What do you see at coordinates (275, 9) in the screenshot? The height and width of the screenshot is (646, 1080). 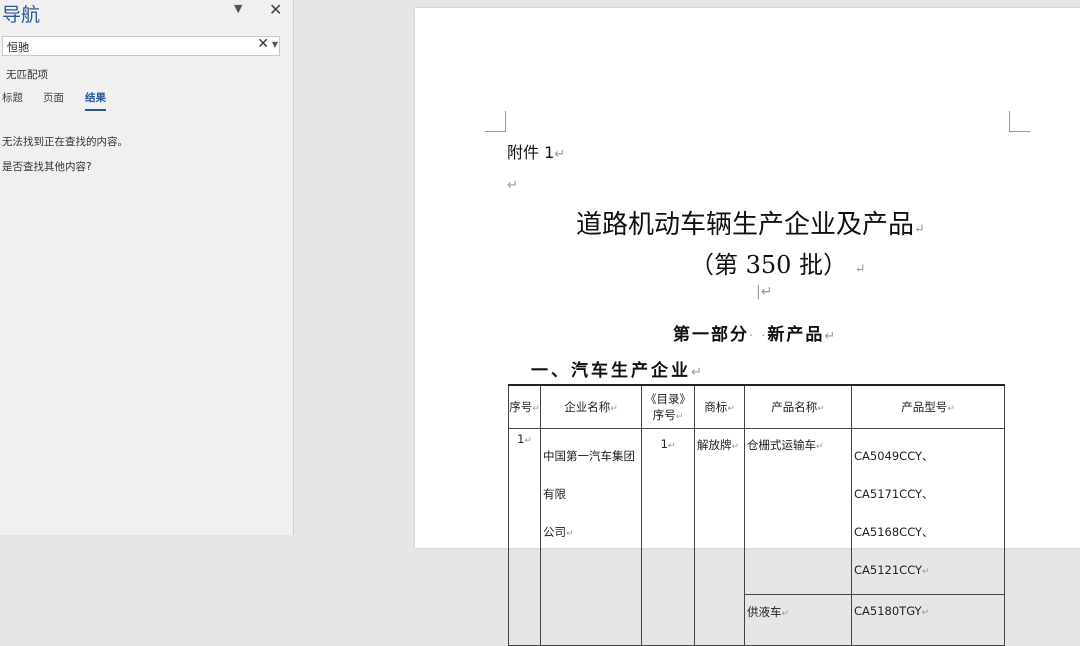 I see `close-icon: ✕` at bounding box center [275, 9].